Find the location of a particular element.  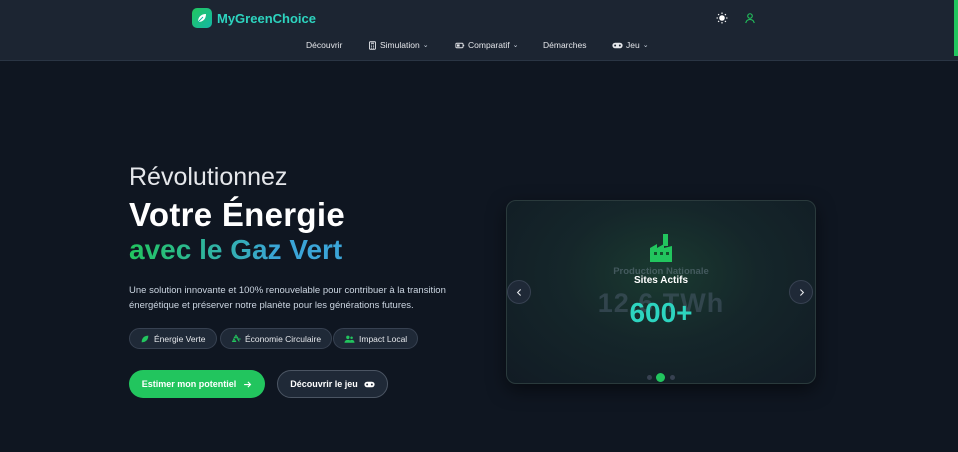

slide-value: 600+ is located at coordinates (661, 312).